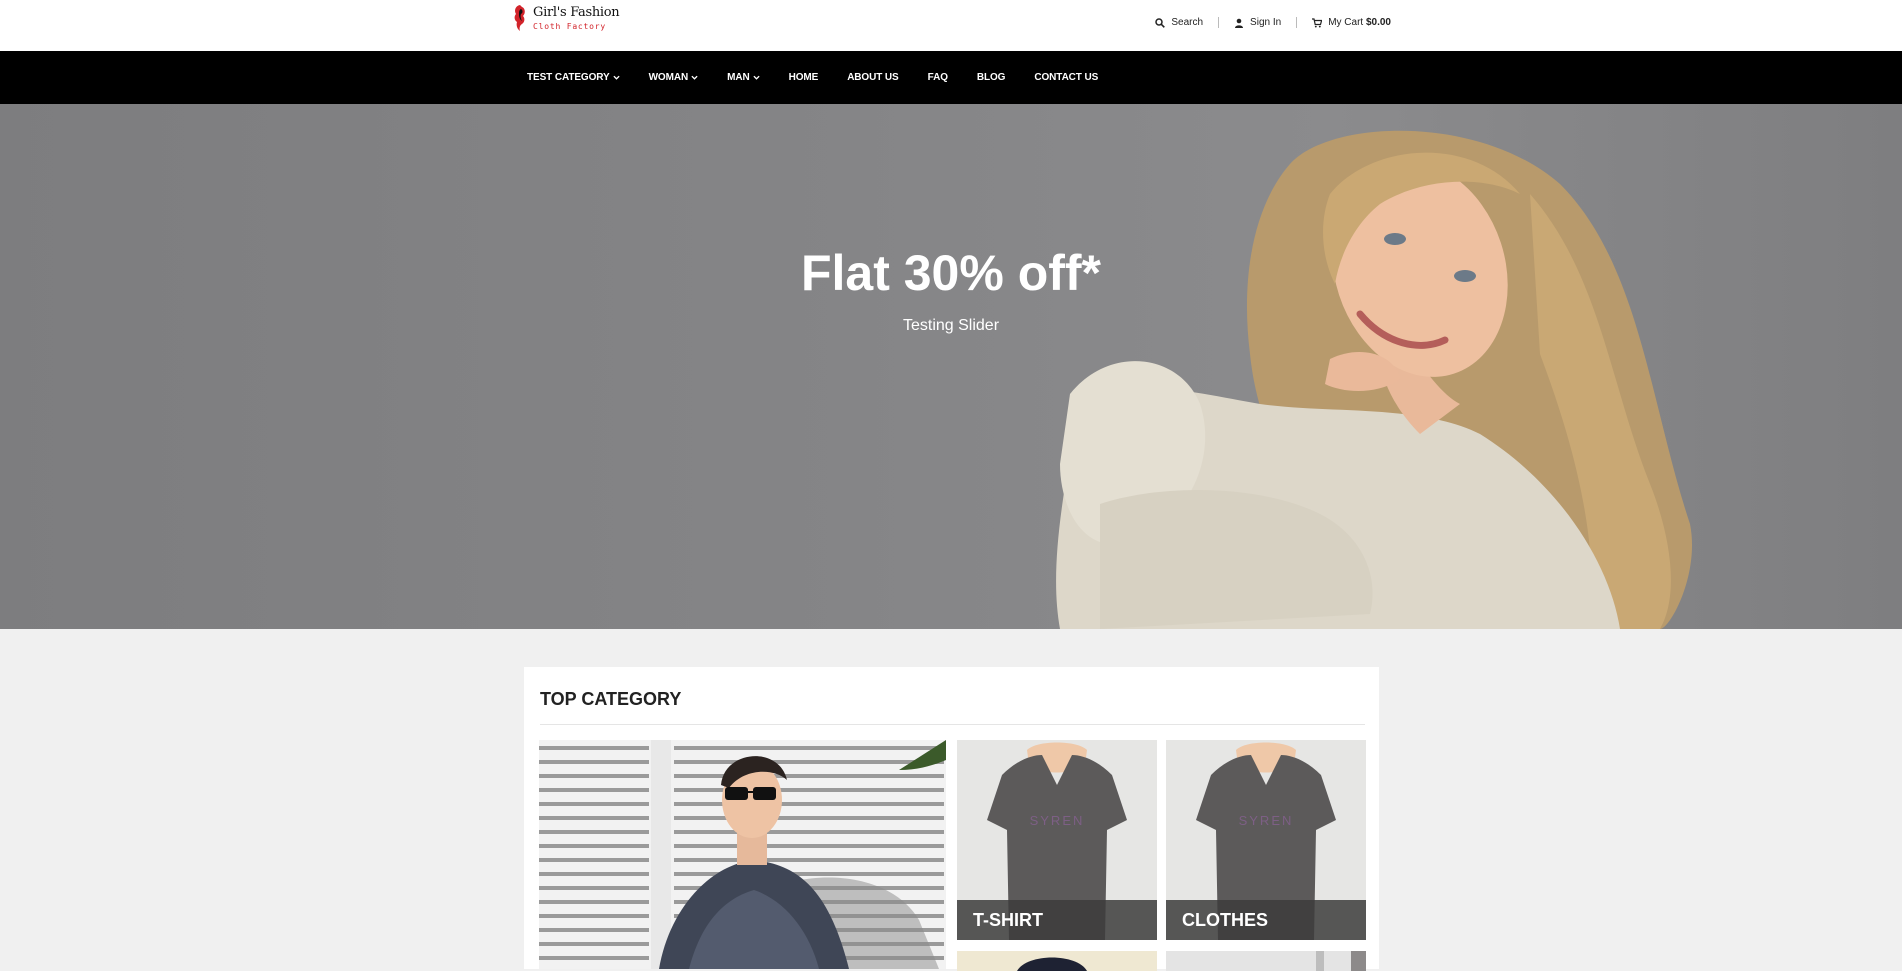 Image resolution: width=1902 pixels, height=971 pixels. I want to click on nav-item-man: MAN, so click(743, 77).